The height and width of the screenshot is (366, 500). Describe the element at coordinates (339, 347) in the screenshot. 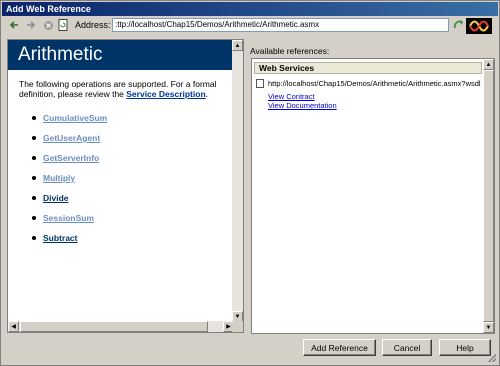

I see `add-reference-button: Add Reference` at that location.